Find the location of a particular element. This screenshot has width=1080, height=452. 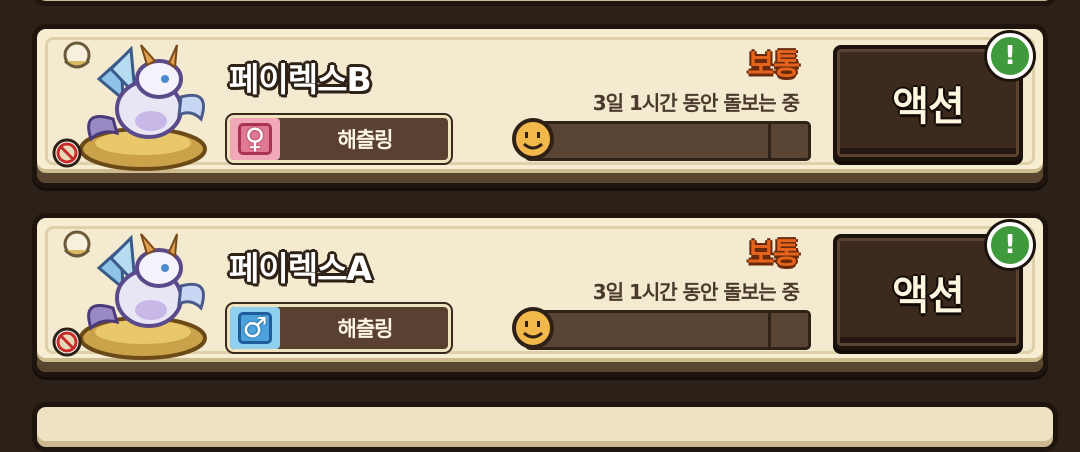

female-icon: ♀ is located at coordinates (255, 139).